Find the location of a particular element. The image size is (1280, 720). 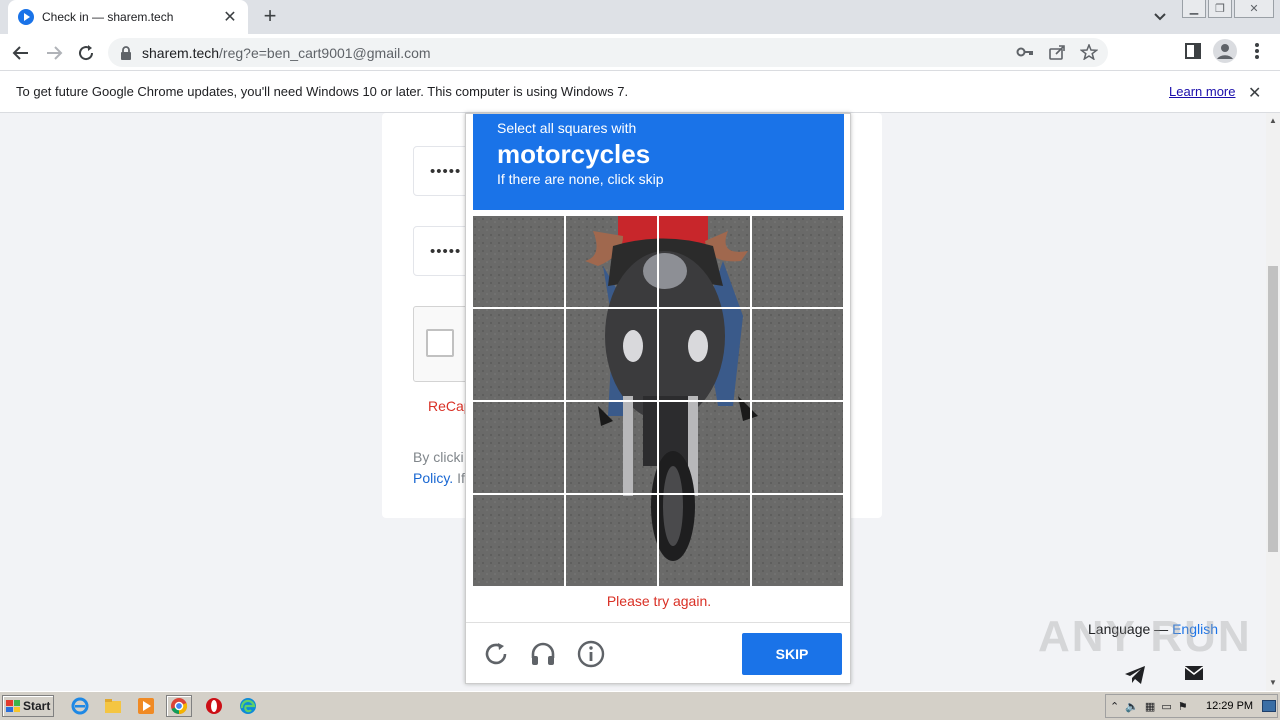

tray-expand-icon: ⌃ is located at coordinates (1114, 706).